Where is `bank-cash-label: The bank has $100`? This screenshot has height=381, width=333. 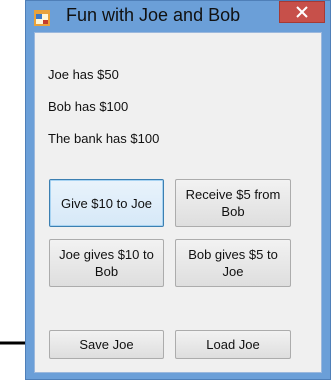 bank-cash-label: The bank has $100 is located at coordinates (104, 138).